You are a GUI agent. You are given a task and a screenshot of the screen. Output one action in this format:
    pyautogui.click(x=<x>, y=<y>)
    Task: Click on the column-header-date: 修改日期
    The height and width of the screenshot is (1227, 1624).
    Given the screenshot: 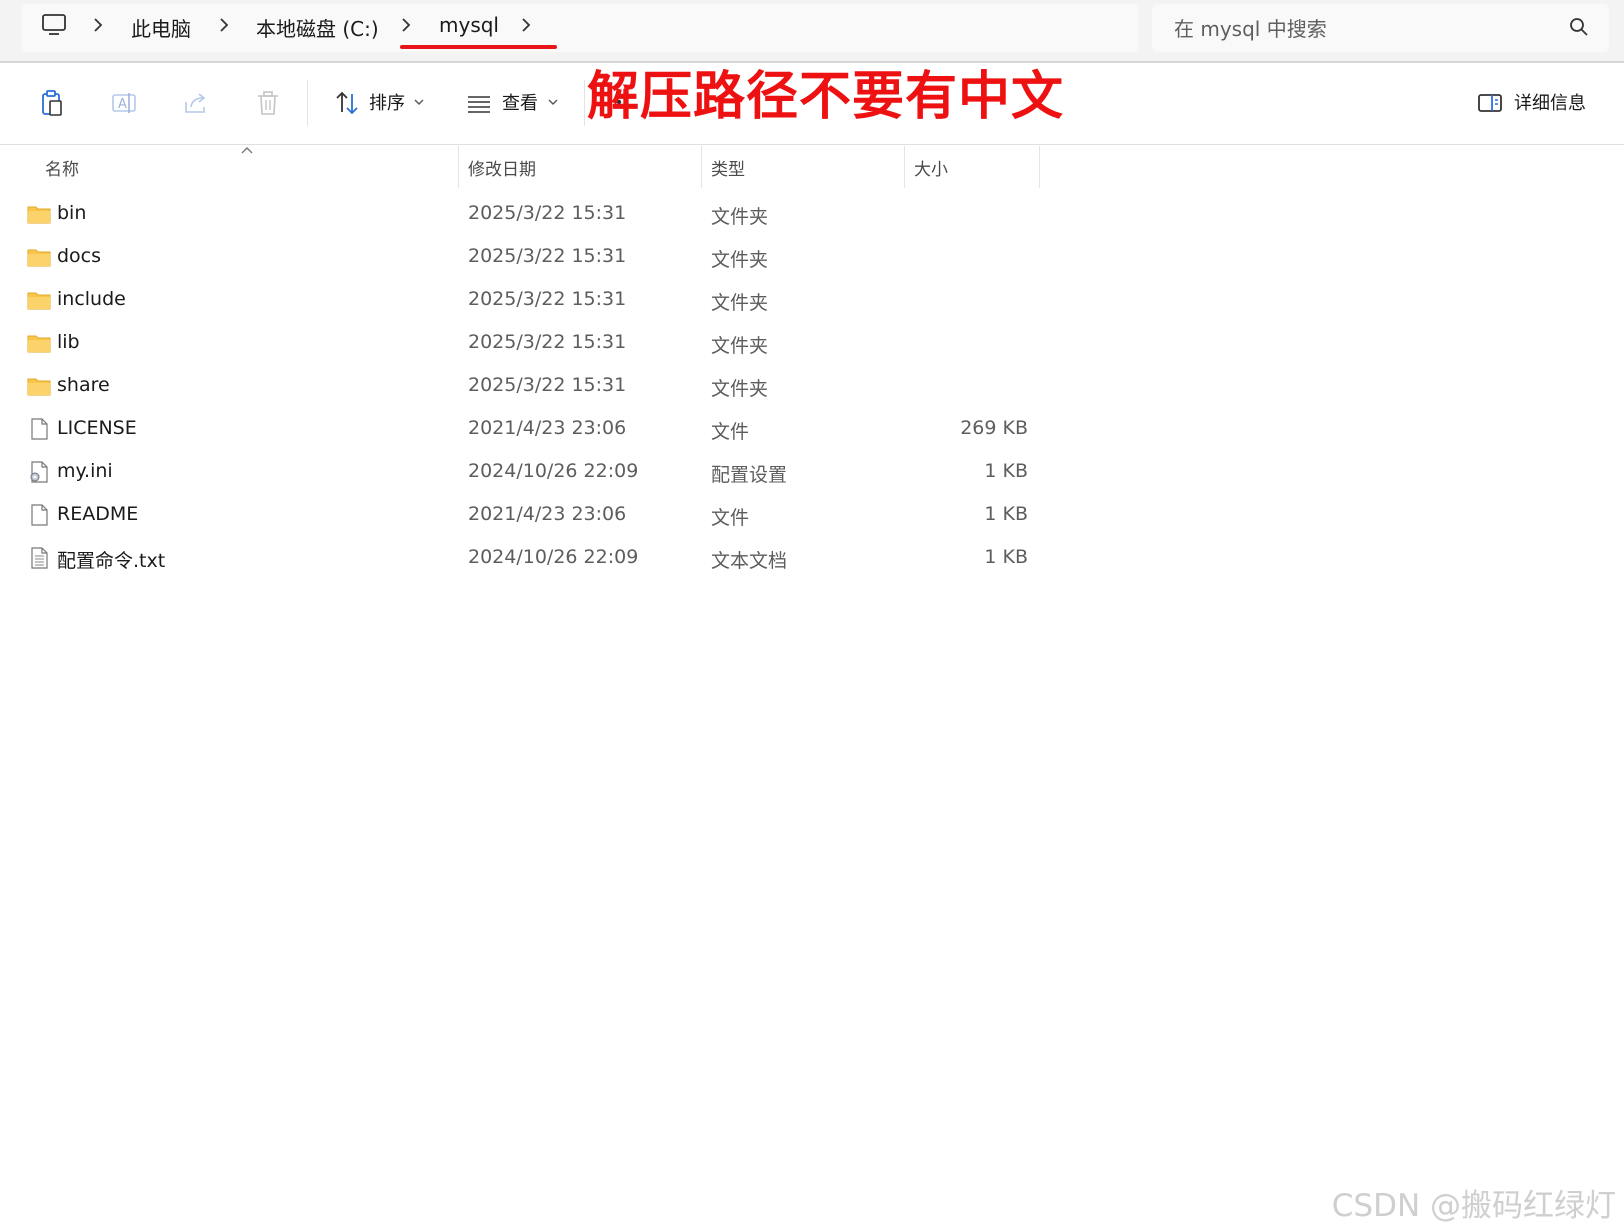 What is the action you would take?
    pyautogui.click(x=502, y=167)
    